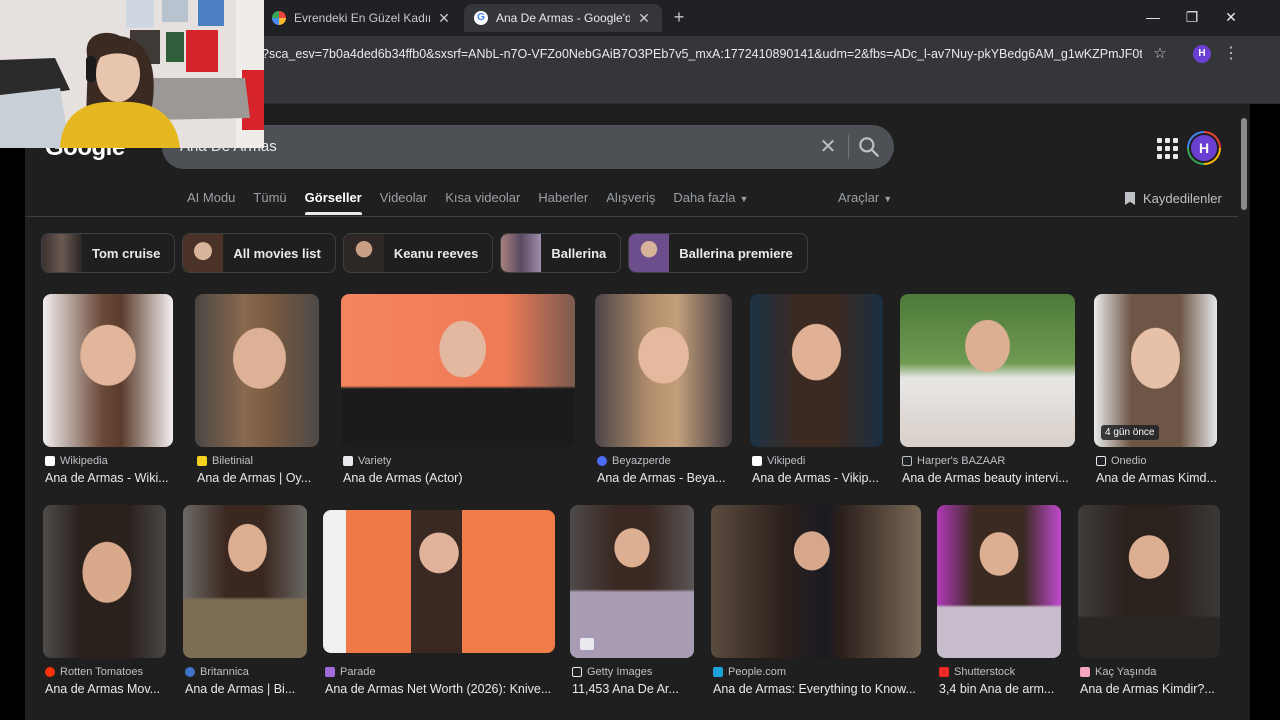 The height and width of the screenshot is (720, 1280). Describe the element at coordinates (778, 461) in the screenshot. I see `result-source: Vikipedi` at that location.